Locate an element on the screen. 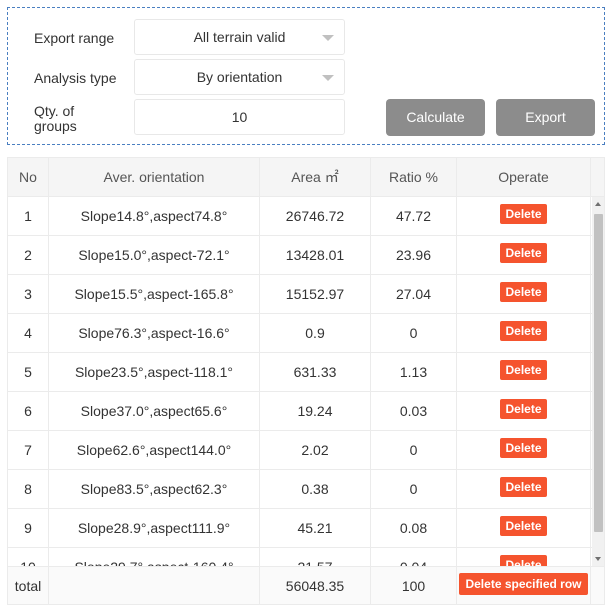 The height and width of the screenshot is (613, 614). analysis-type-value: By orientation is located at coordinates (239, 77).